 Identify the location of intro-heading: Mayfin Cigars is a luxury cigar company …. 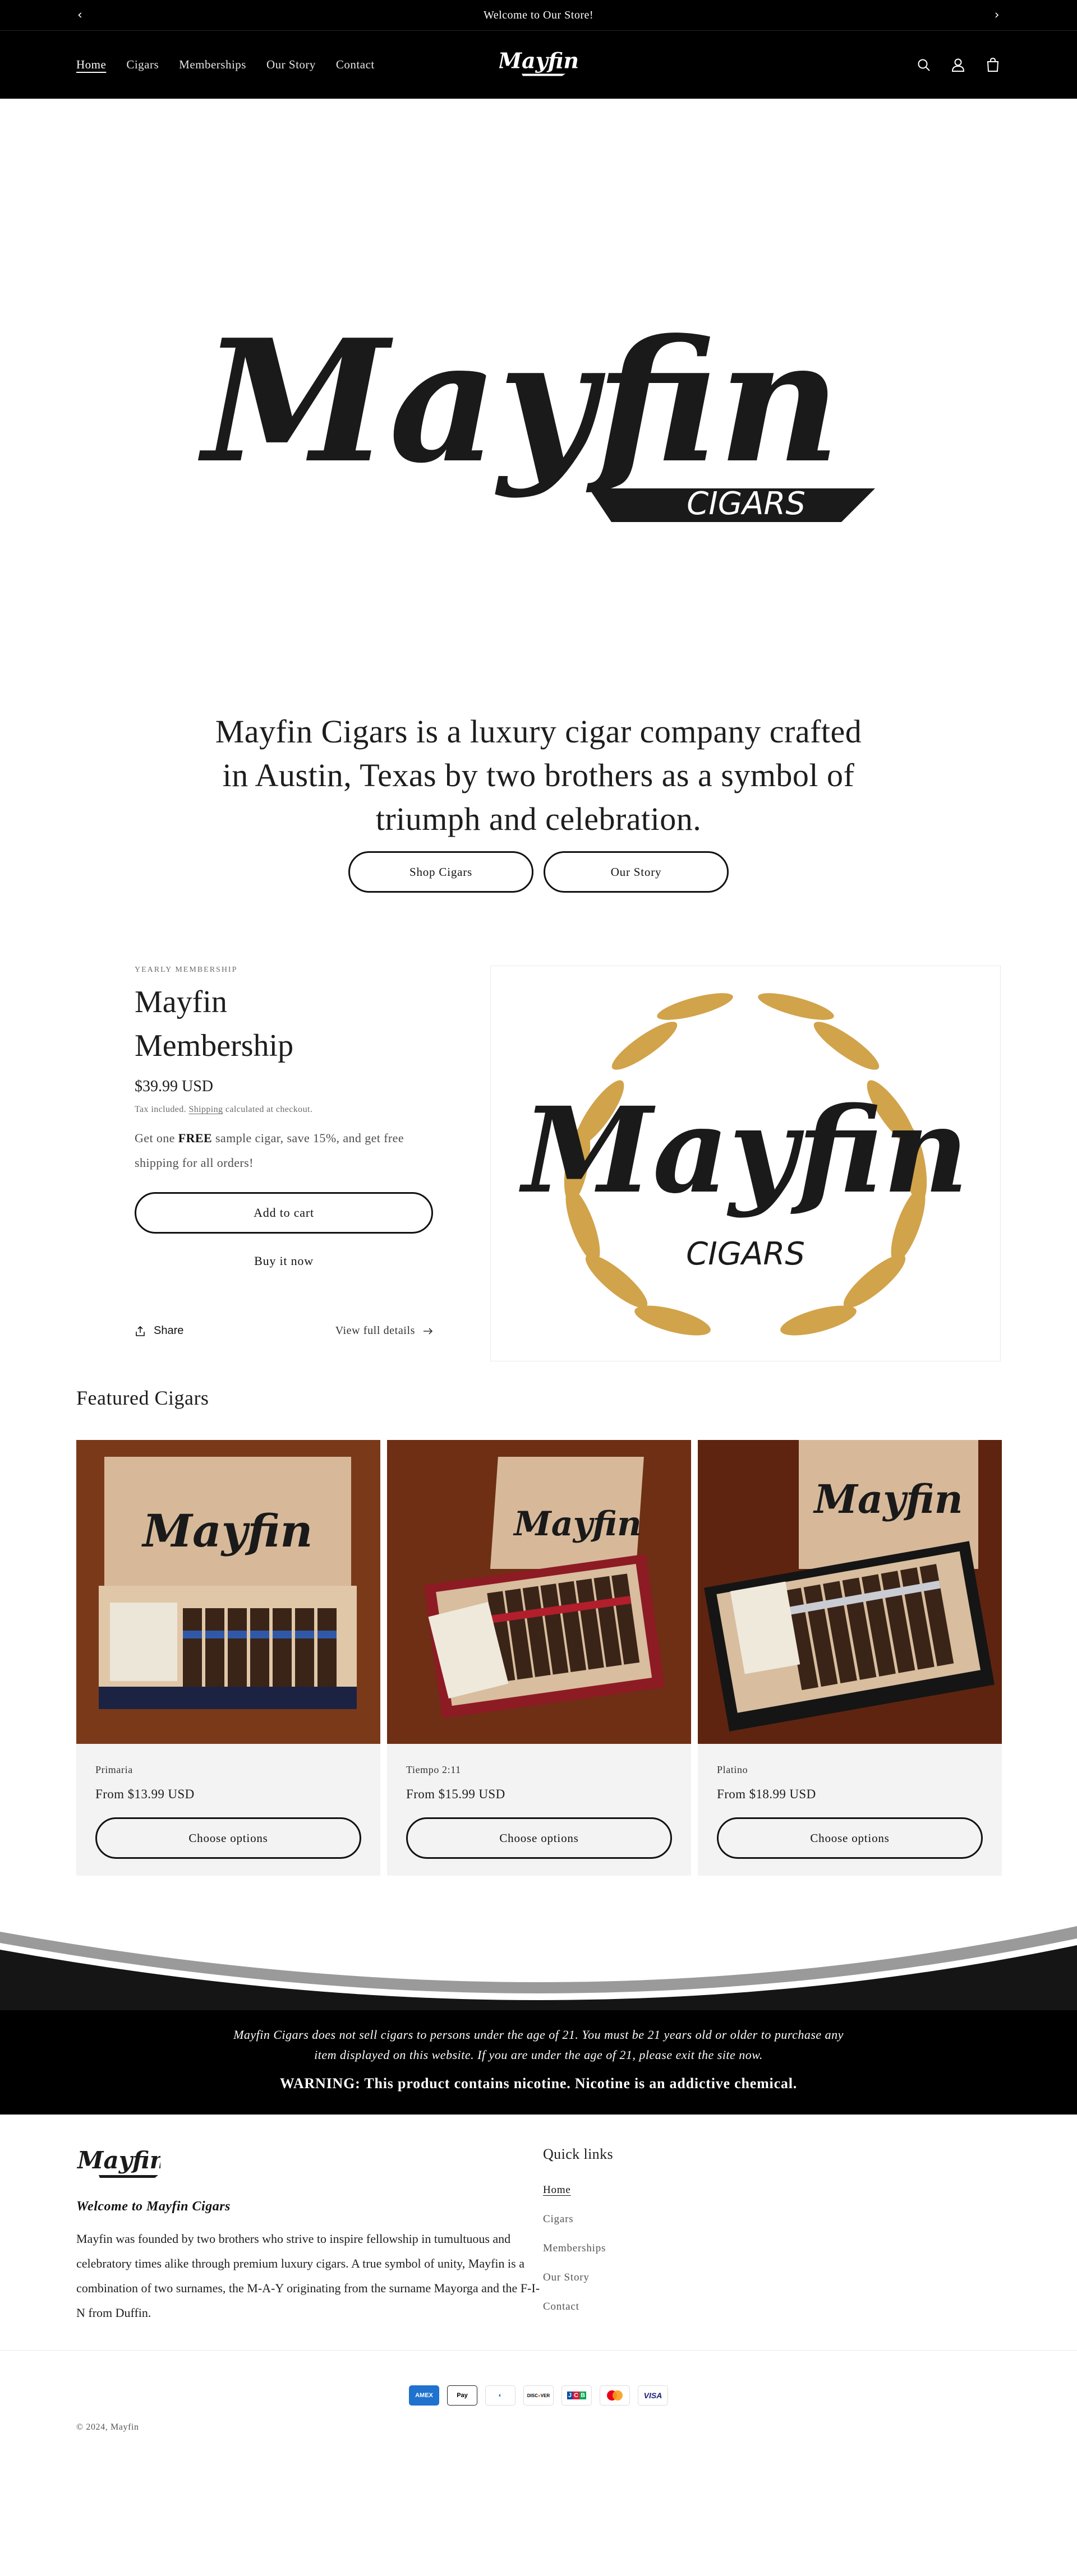
(538, 775).